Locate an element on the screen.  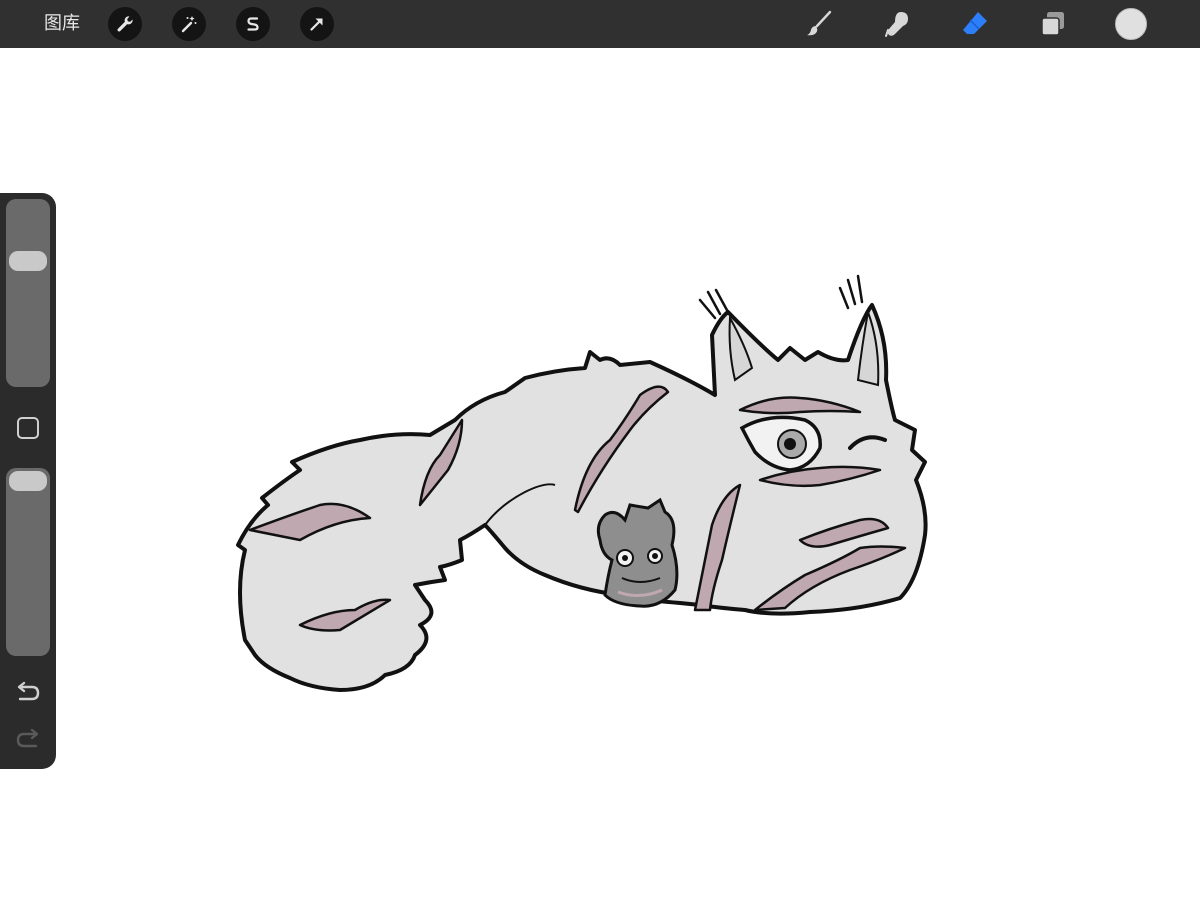
left-sidebar is located at coordinates (28, 481).